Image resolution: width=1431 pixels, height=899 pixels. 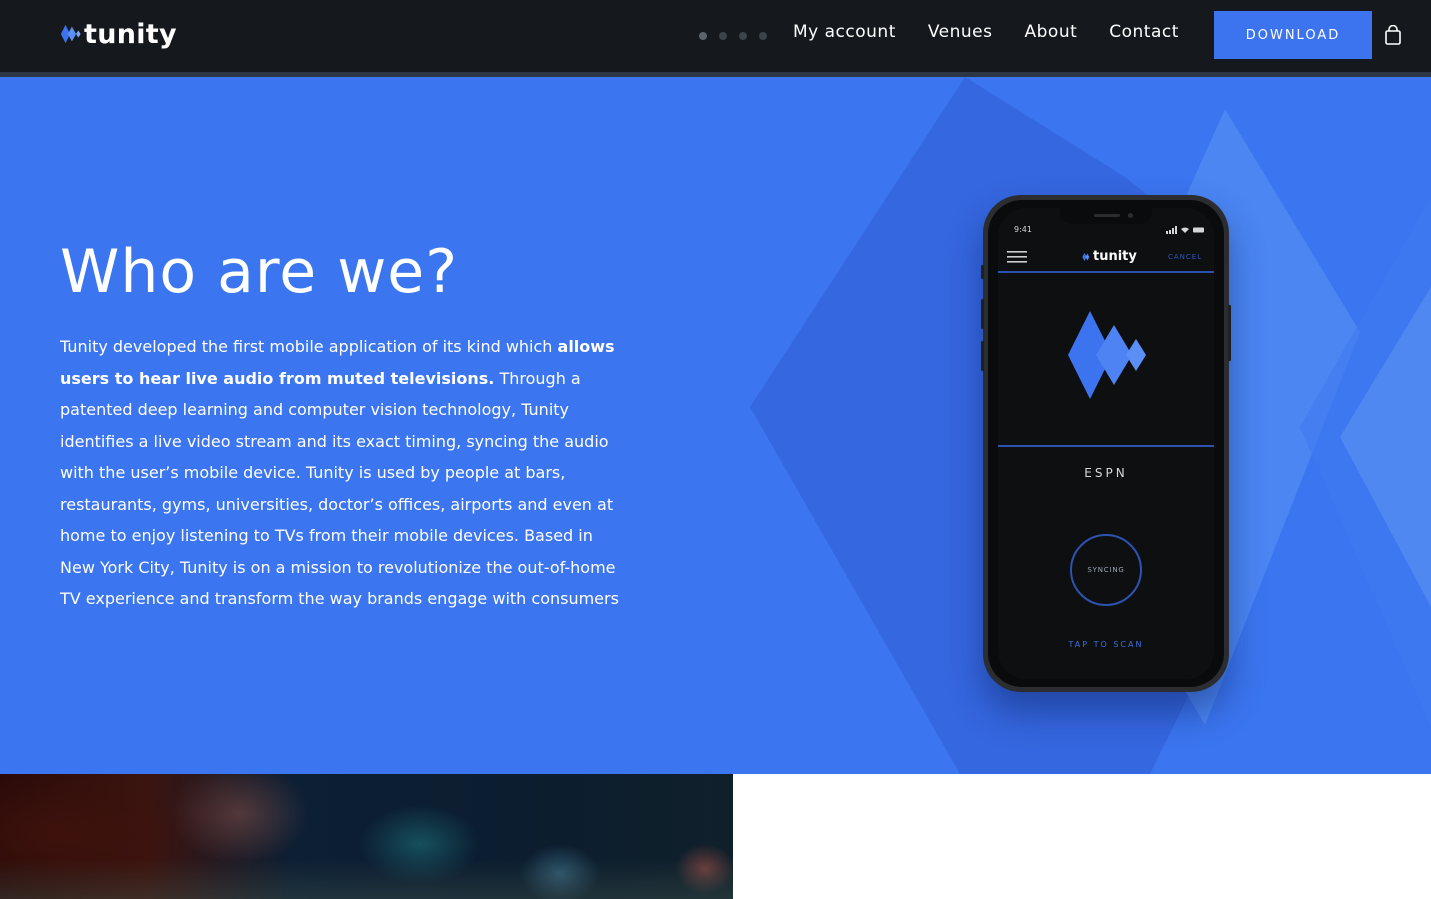 I want to click on nav-link-my-account: My account, so click(x=844, y=32).